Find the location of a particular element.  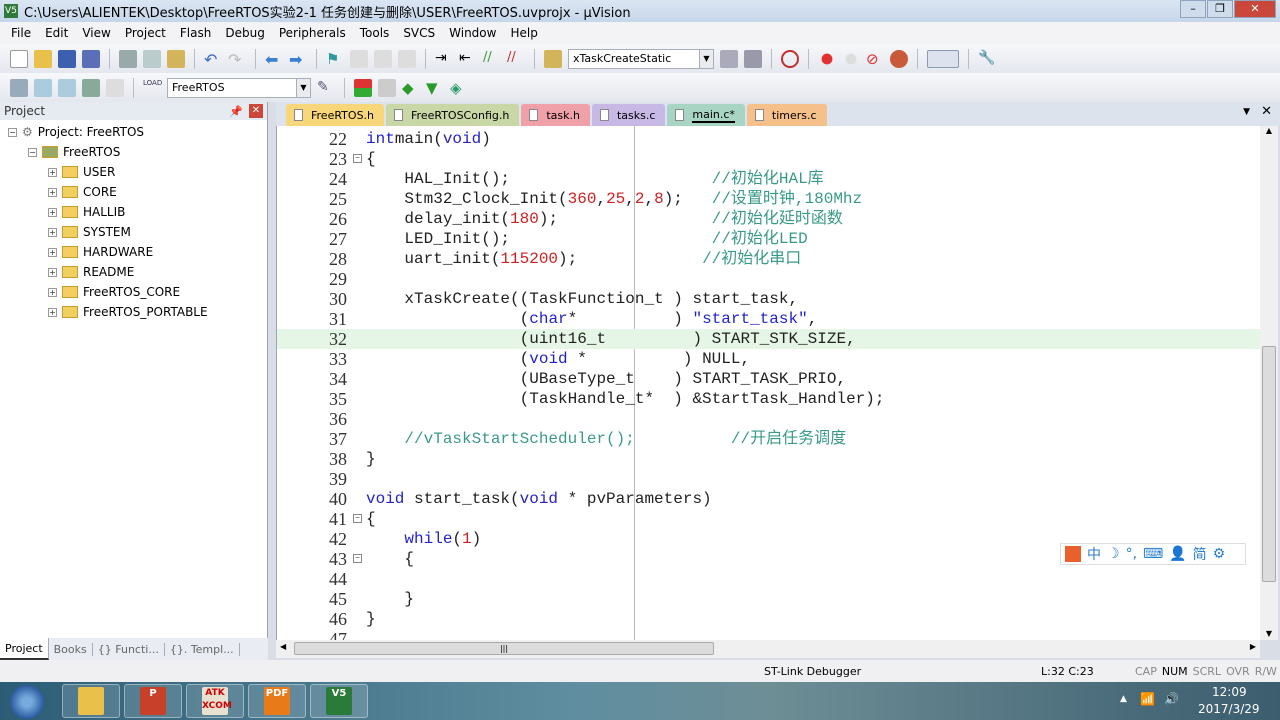

cut-icon is located at coordinates (128, 58).